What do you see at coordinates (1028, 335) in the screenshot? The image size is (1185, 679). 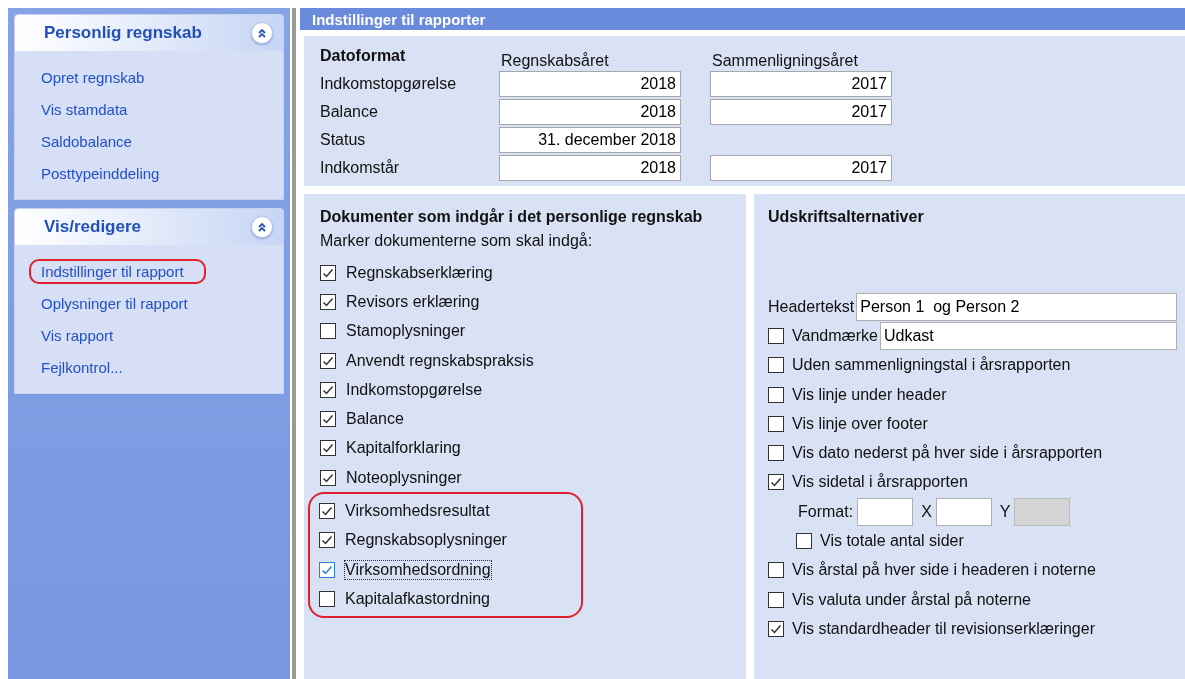 I see `watermark-field: Udkast` at bounding box center [1028, 335].